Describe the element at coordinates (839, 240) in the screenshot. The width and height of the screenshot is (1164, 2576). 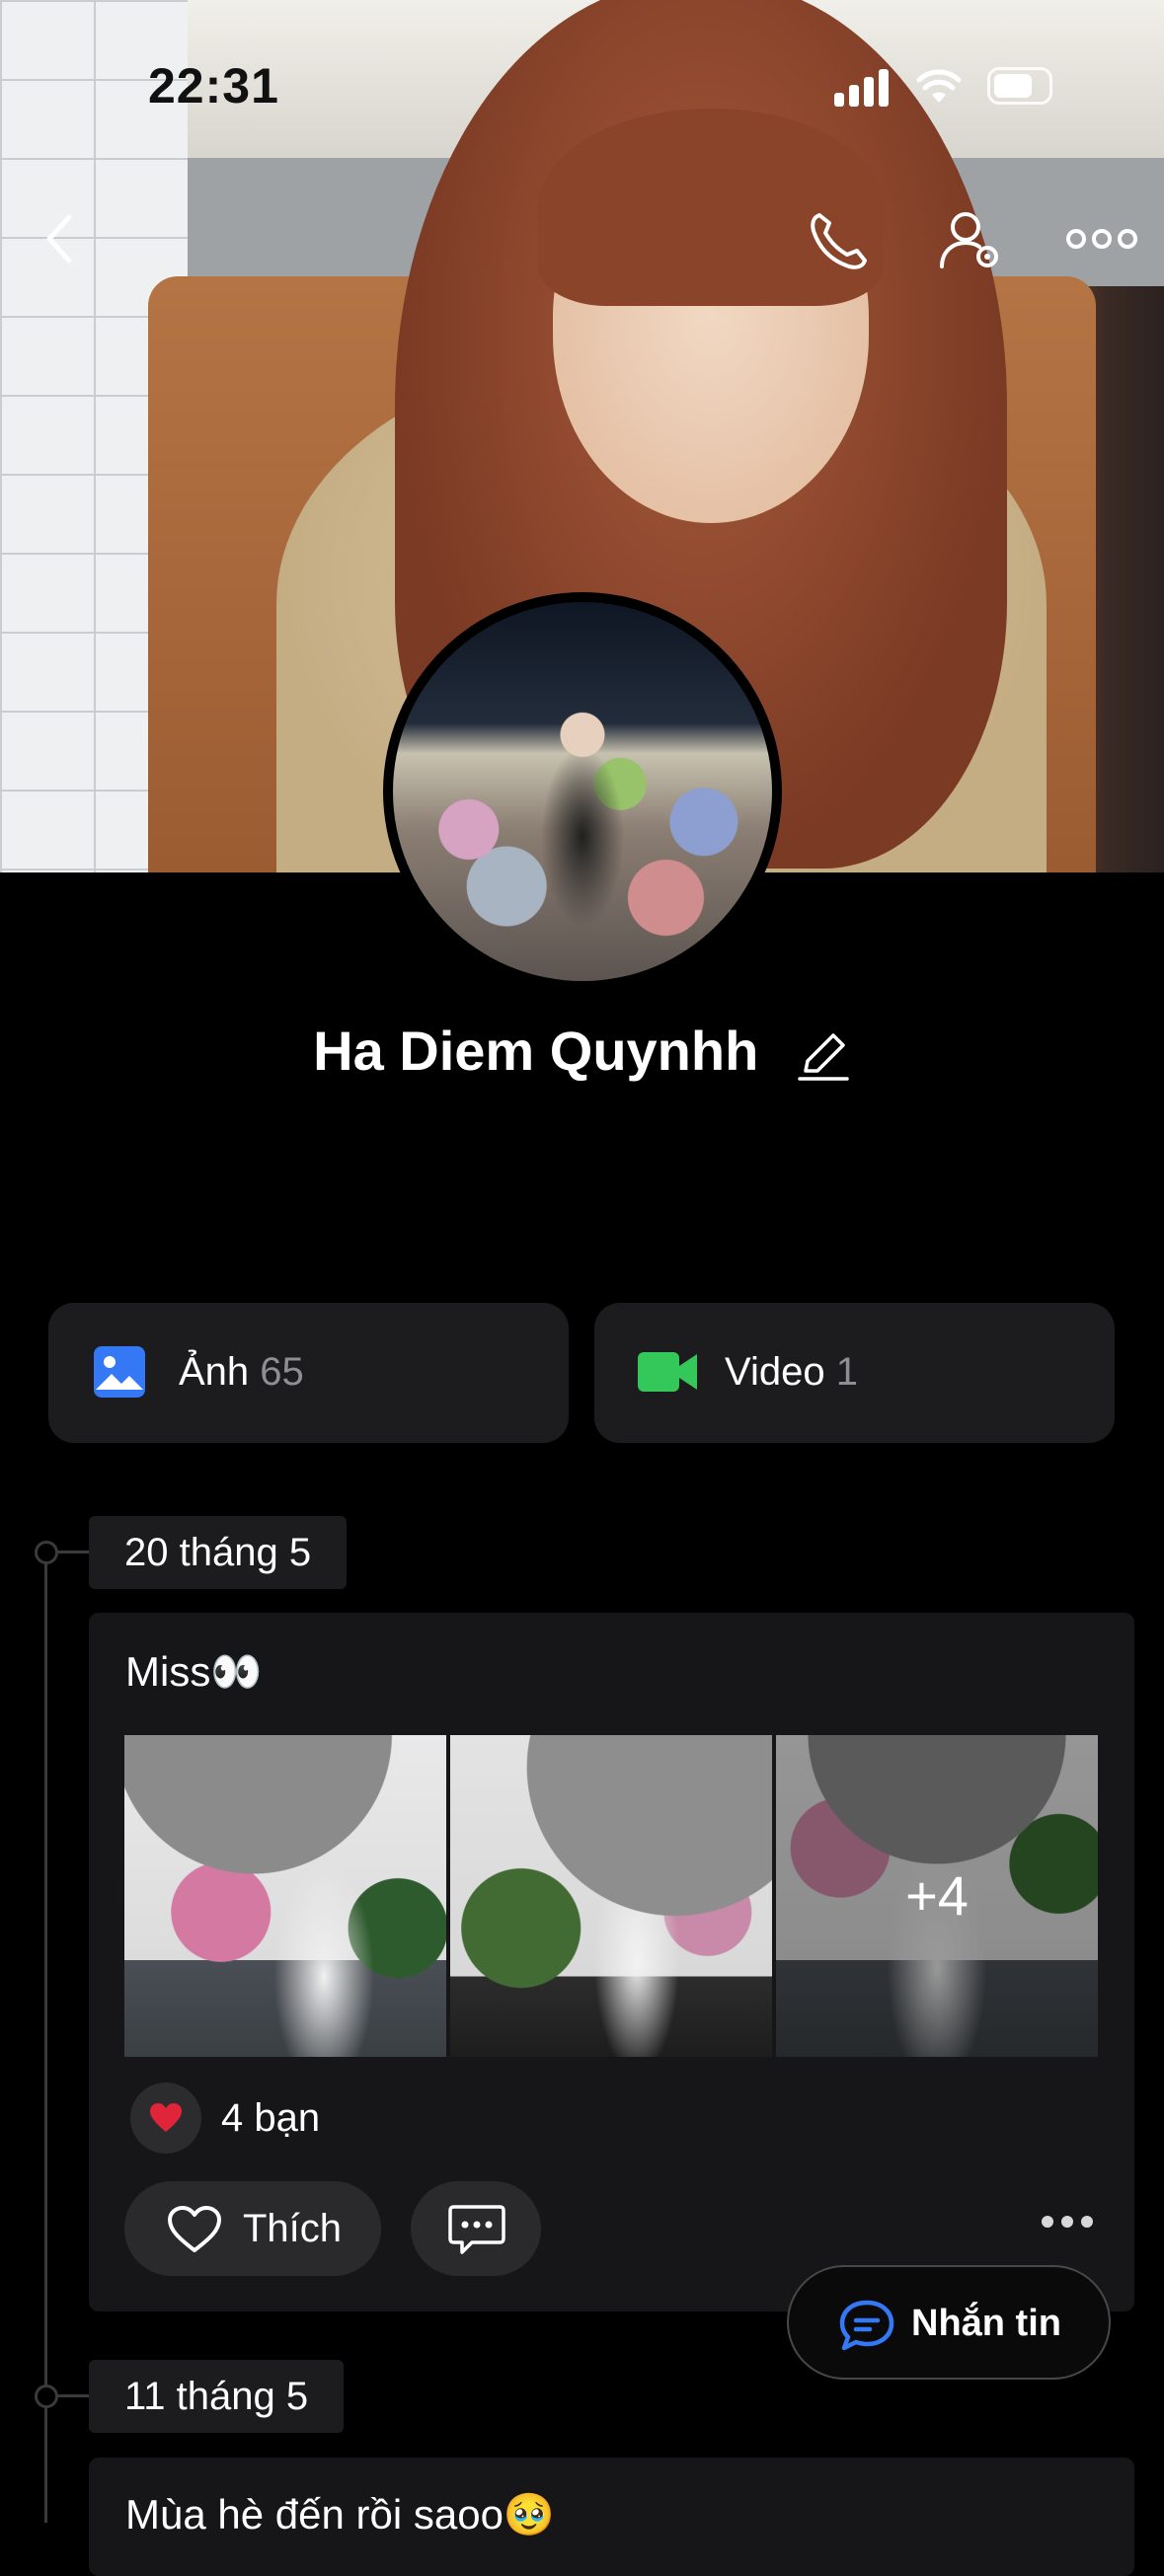
I see `phone-call-icon` at that location.